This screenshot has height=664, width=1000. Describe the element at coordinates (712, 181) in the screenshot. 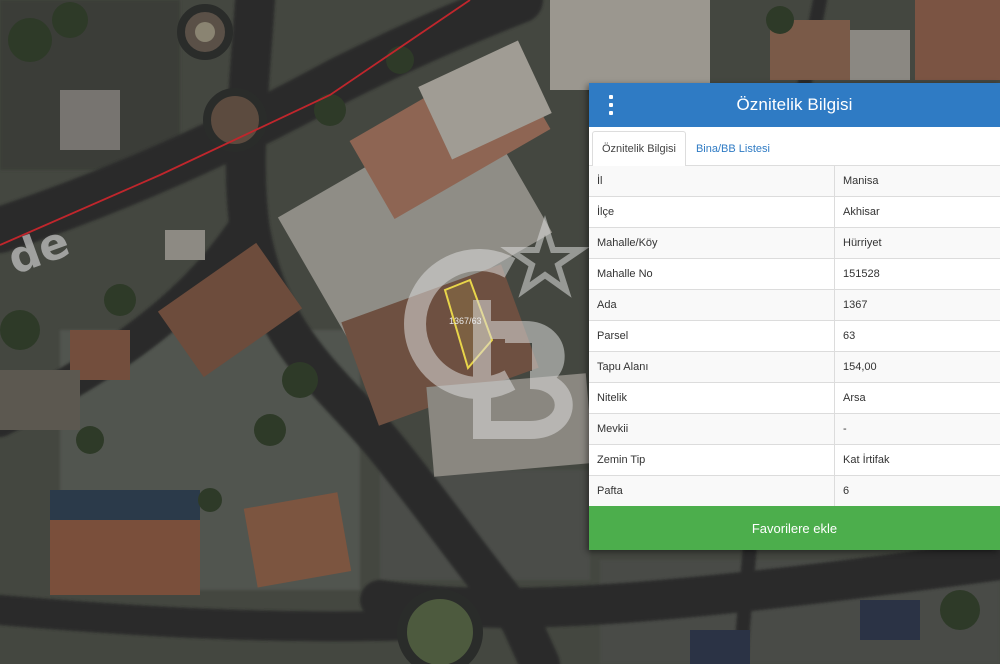

I see `row-key: İl` at that location.